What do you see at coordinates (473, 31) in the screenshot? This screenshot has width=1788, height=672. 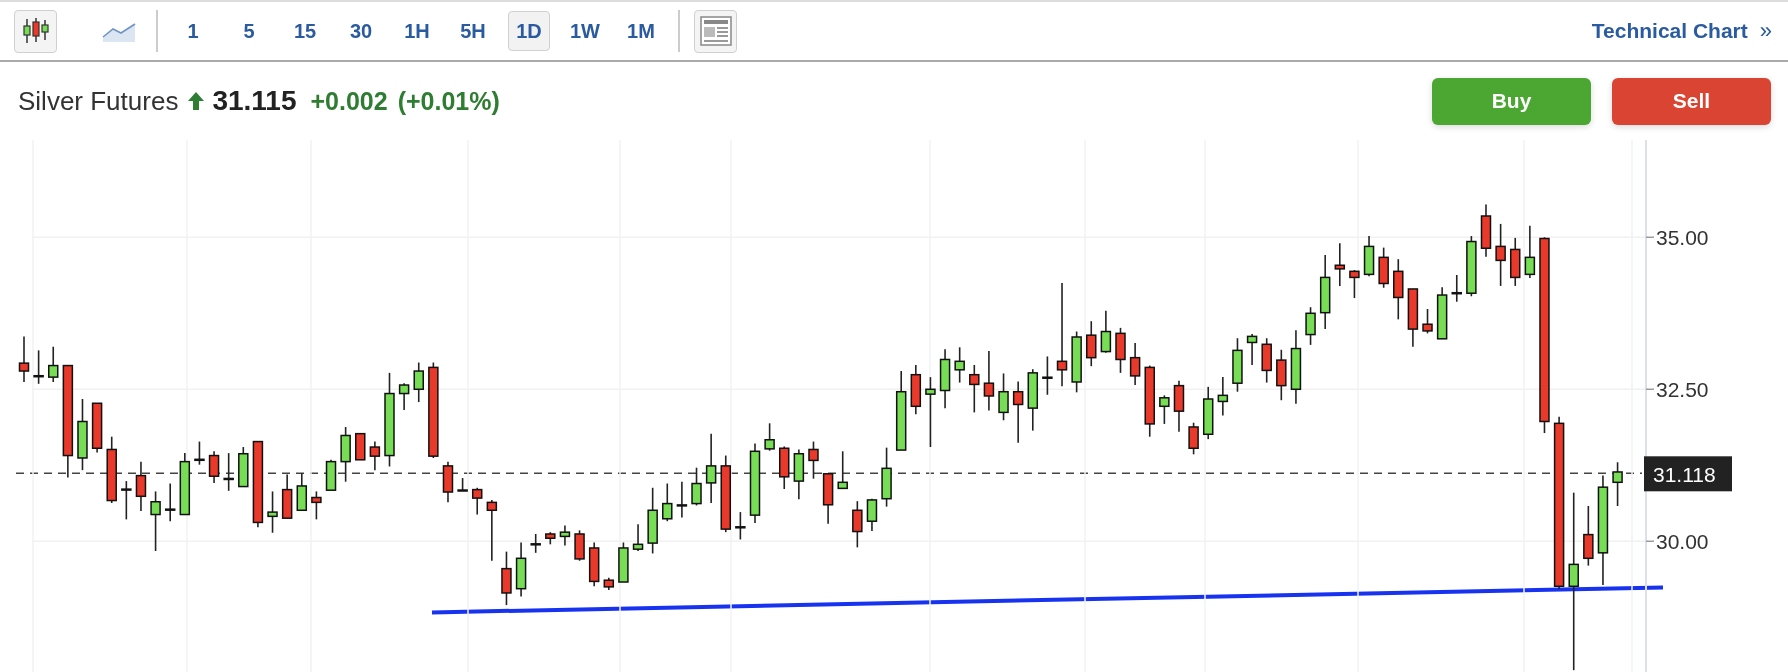 I see `interval-tab: 5H` at bounding box center [473, 31].